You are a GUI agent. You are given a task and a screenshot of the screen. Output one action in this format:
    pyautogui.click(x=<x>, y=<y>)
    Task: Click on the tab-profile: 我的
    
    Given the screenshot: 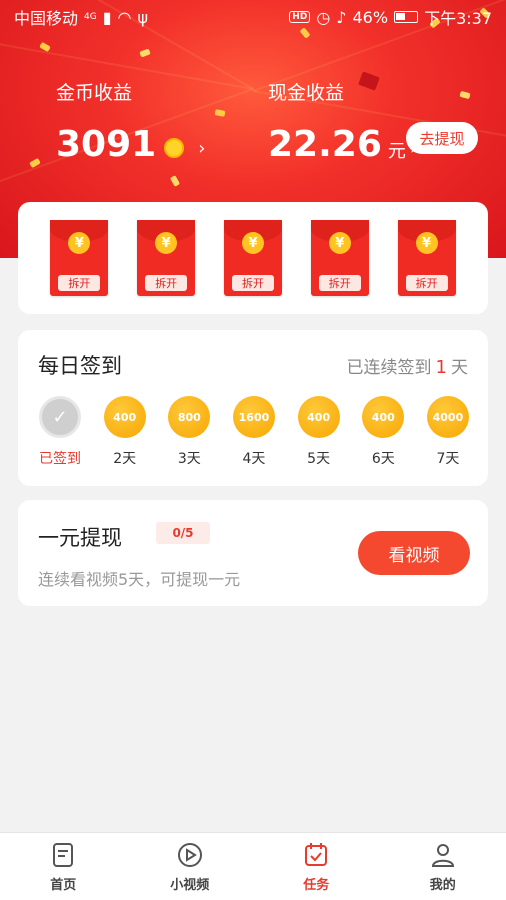 What is the action you would take?
    pyautogui.click(x=443, y=866)
    